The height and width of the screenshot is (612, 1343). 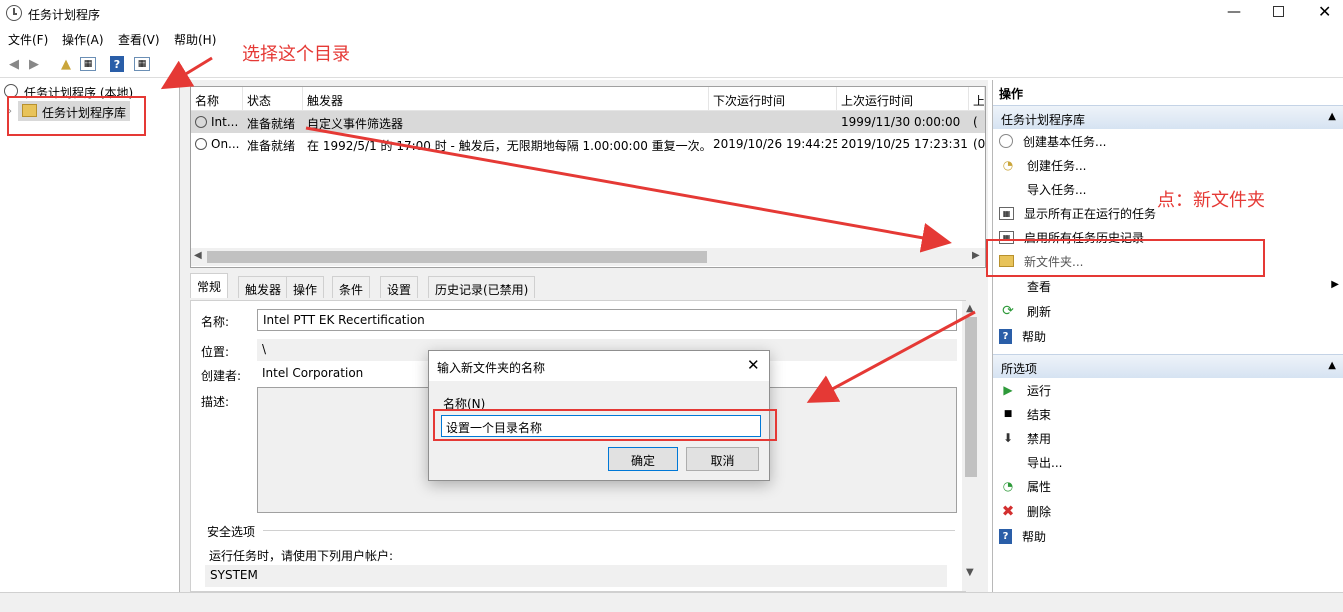 What do you see at coordinates (1008, 165) in the screenshot?
I see `create-task-icon: ◔` at bounding box center [1008, 165].